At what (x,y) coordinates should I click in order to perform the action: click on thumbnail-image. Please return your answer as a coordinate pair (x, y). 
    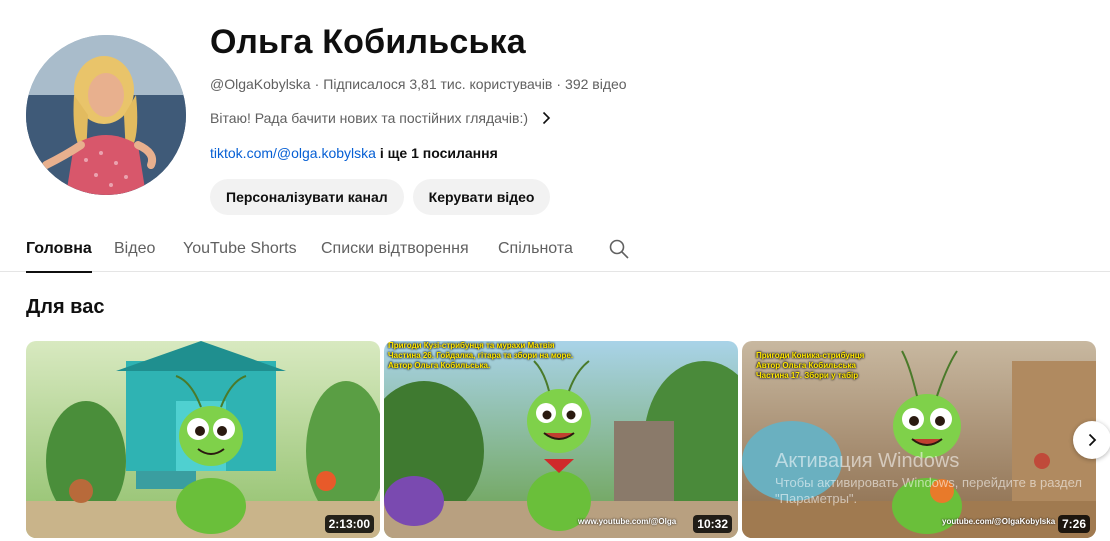
    Looking at the image, I should click on (203, 439).